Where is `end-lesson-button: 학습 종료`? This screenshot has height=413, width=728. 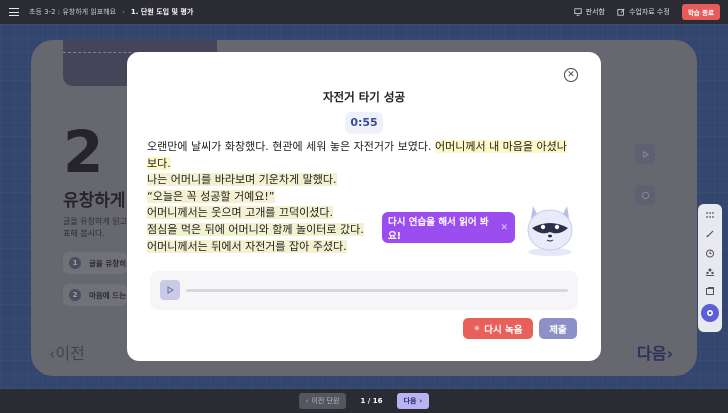
end-lesson-button: 학습 종료 is located at coordinates (700, 12).